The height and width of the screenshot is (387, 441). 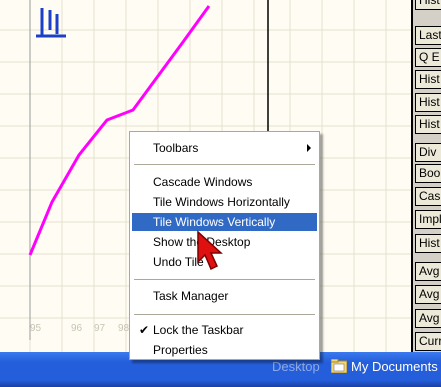 I want to click on checkmark-icon: ✔, so click(x=144, y=330).